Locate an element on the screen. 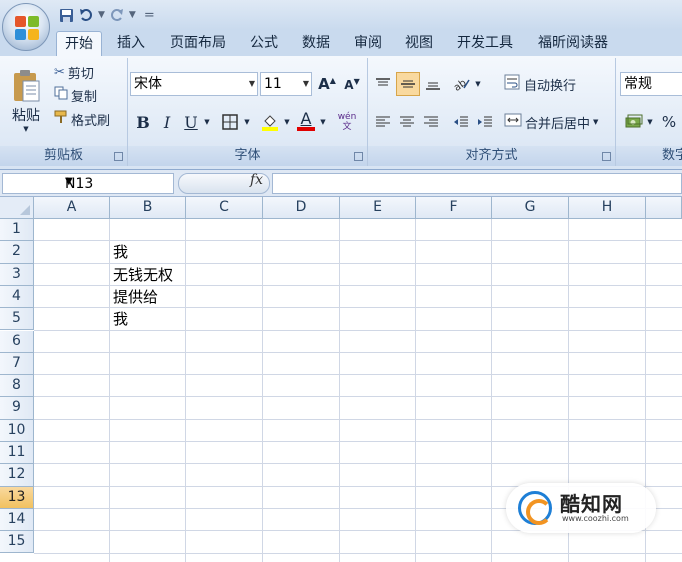  name-box: N13 ▼ is located at coordinates (88, 183).